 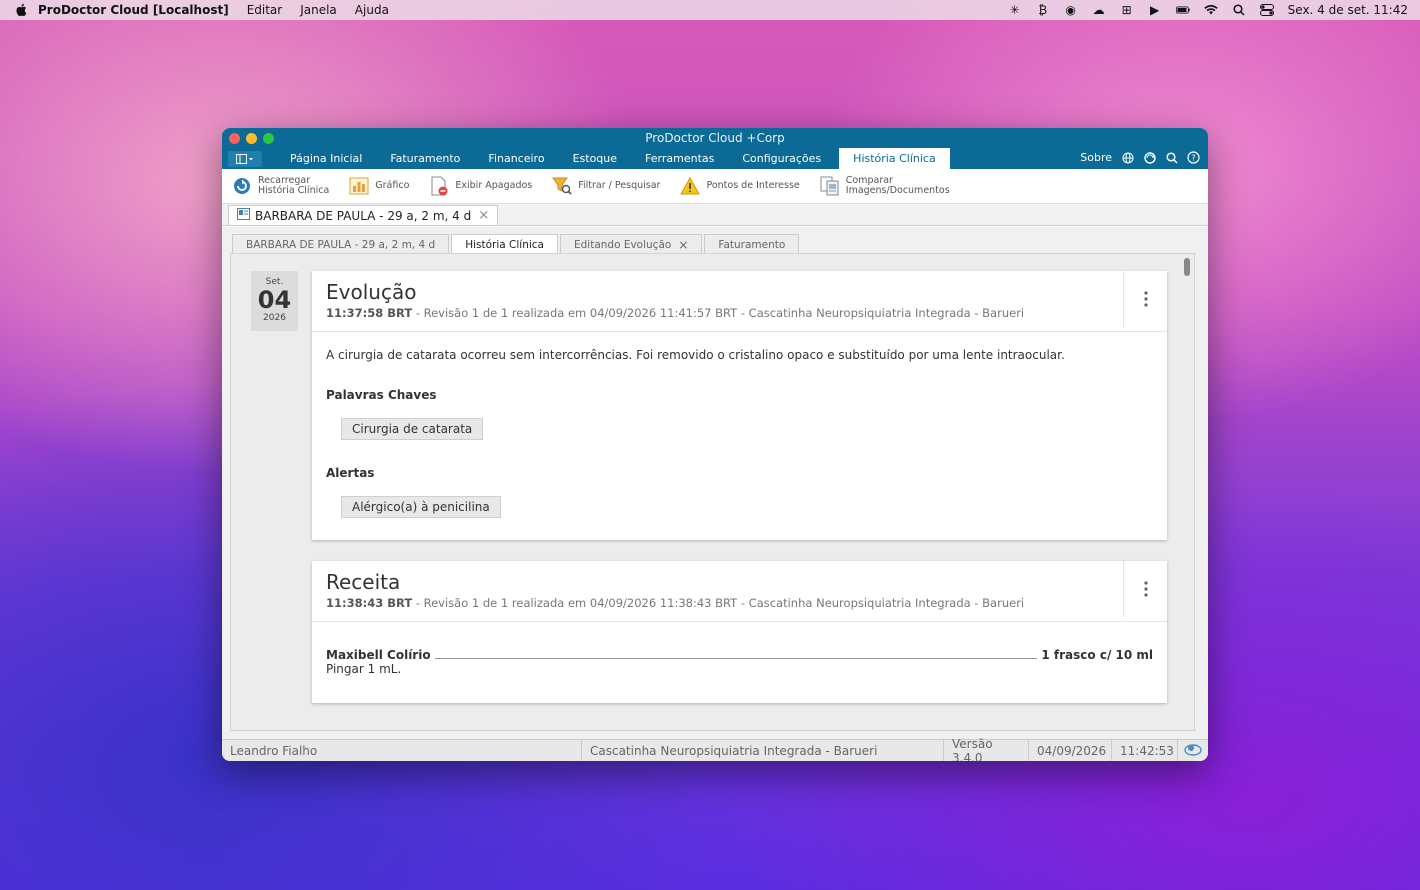 I want to click on patient-tab-label: BARBARA DE PAULA - 29 a, 2 m, 4 d, so click(x=363, y=215).